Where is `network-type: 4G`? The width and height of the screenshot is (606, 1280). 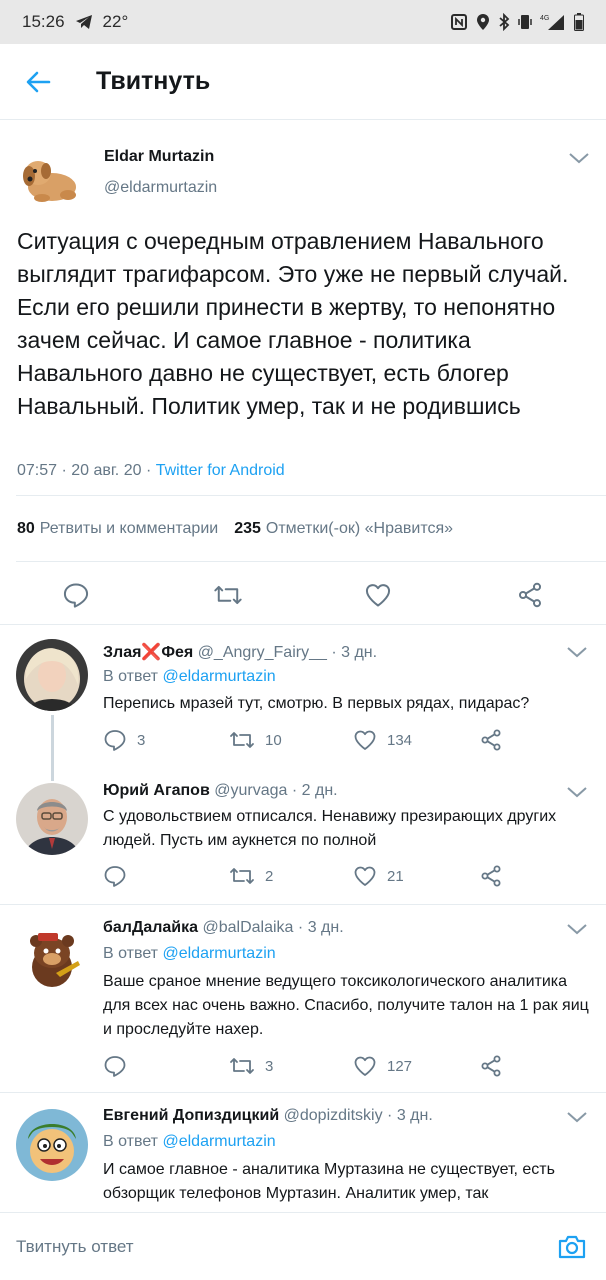
network-type: 4G is located at coordinates (544, 18).